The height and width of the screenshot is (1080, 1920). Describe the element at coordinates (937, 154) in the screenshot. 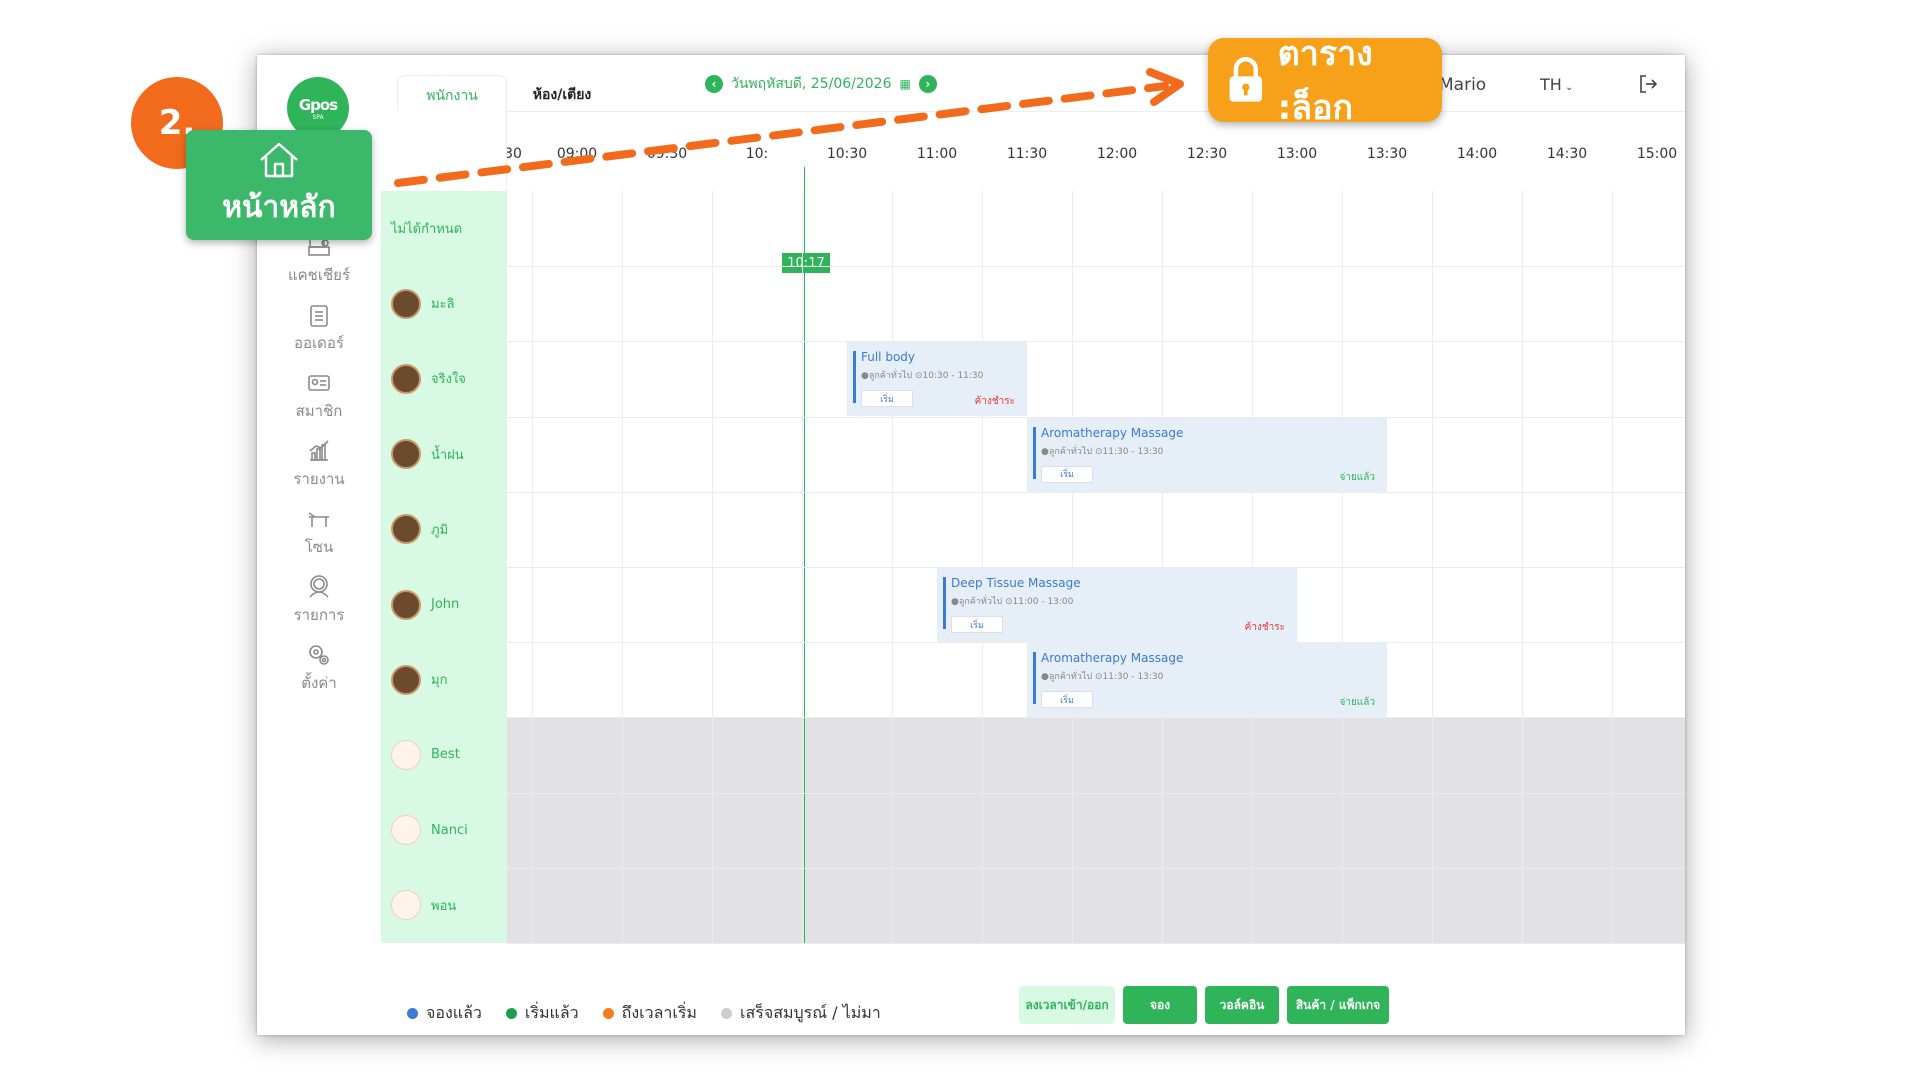

I see `time-tick: 11:00` at that location.